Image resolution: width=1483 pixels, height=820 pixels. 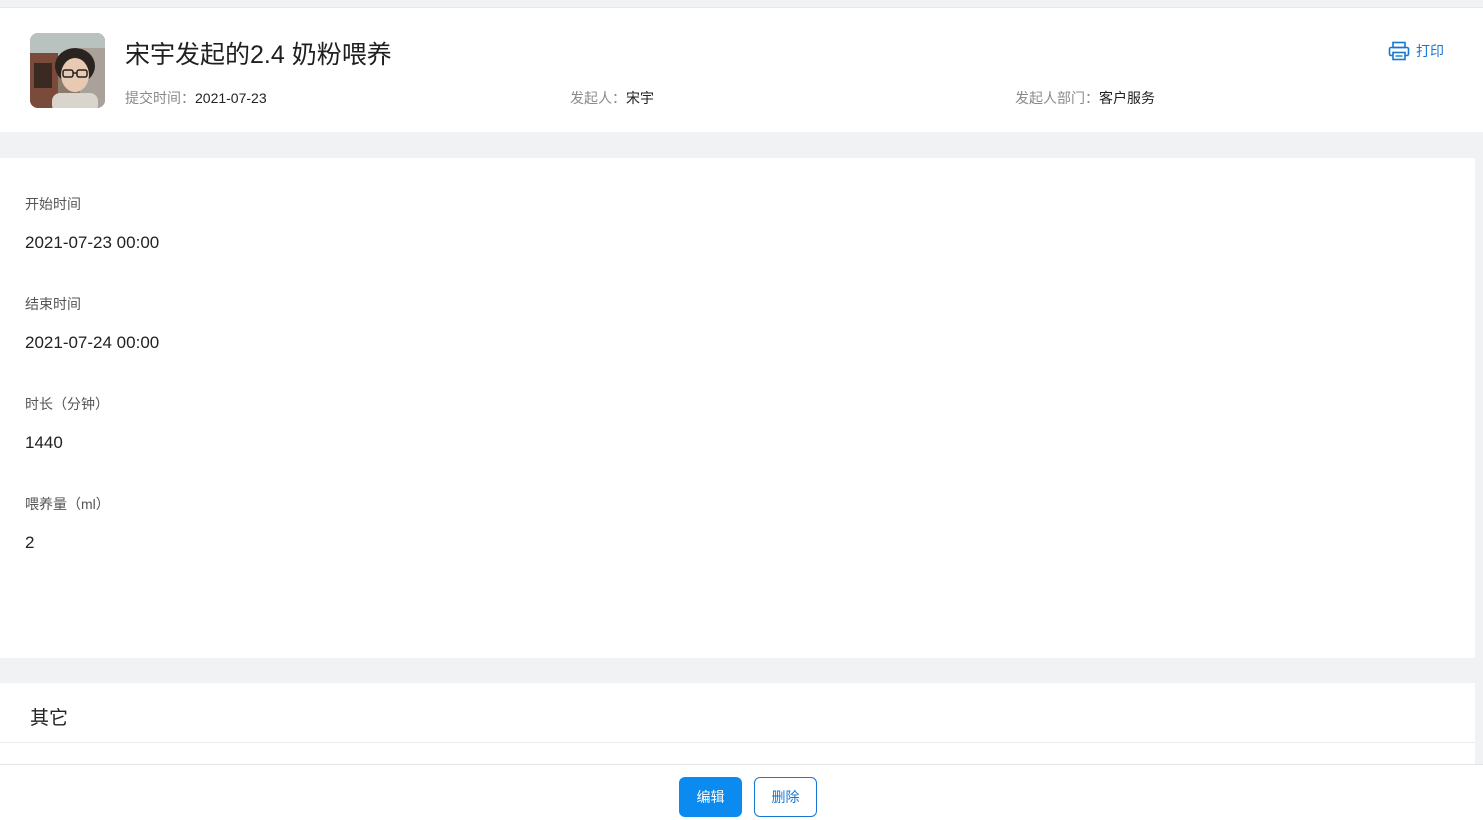 I want to click on department: 发起人部门：客户服务, so click(x=1085, y=98).